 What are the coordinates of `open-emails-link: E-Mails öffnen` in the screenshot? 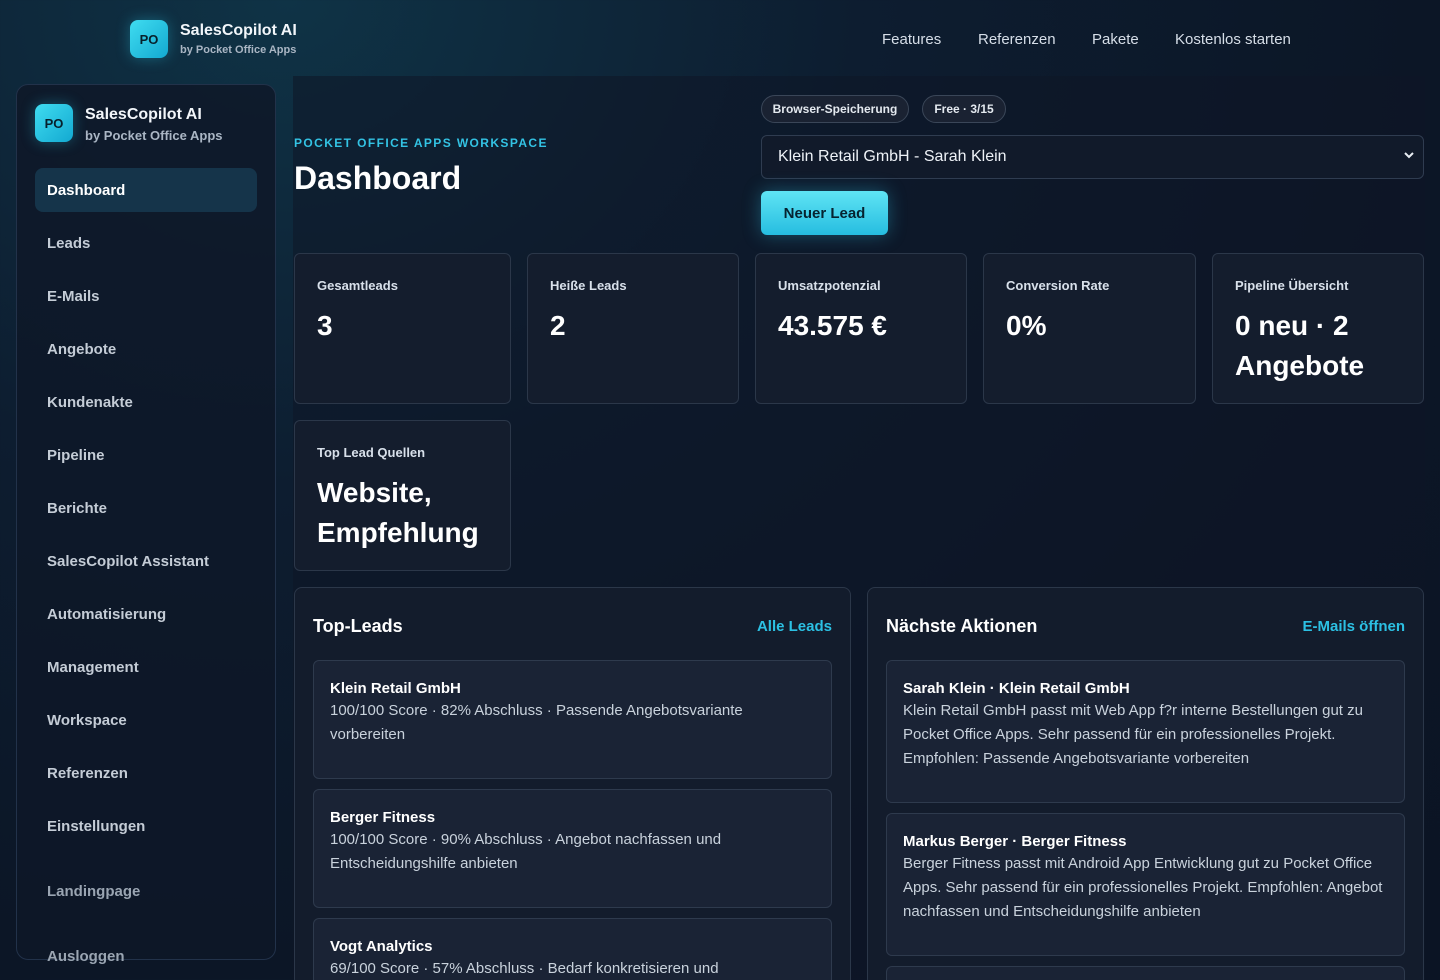 It's located at (1353, 626).